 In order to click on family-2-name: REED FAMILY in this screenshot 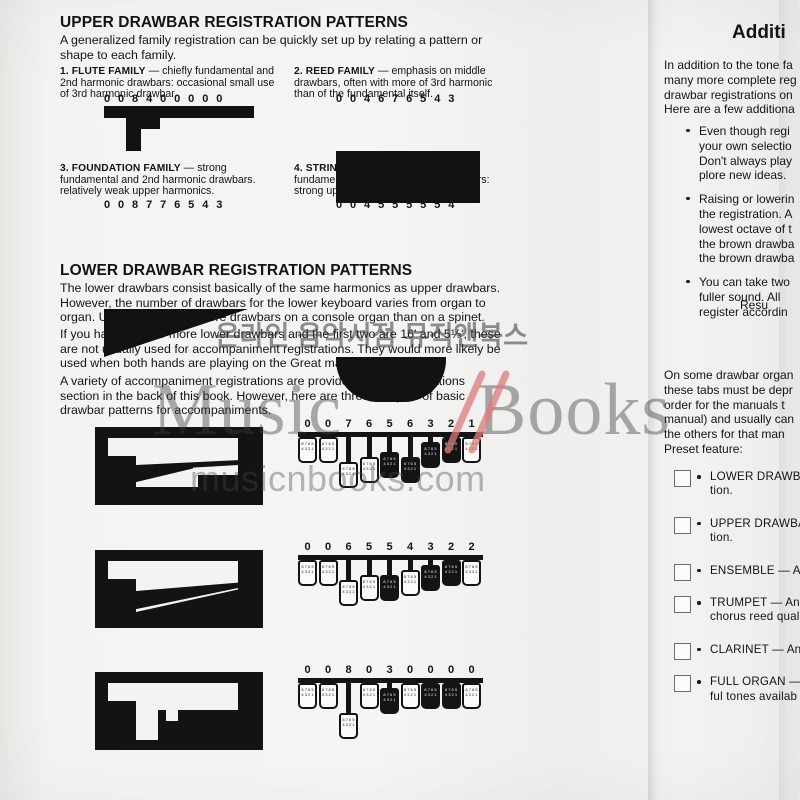, I will do `click(340, 71)`.